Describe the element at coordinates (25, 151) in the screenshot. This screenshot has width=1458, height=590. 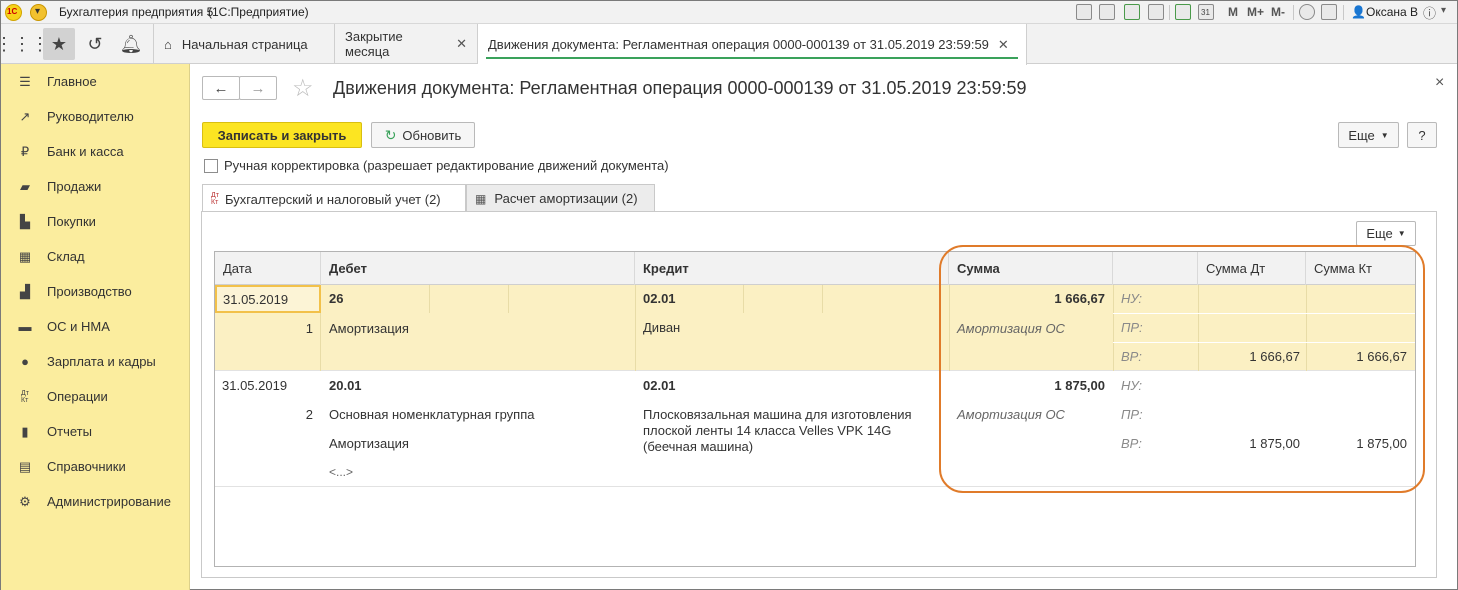
I see `ruble-icon: ₽` at that location.